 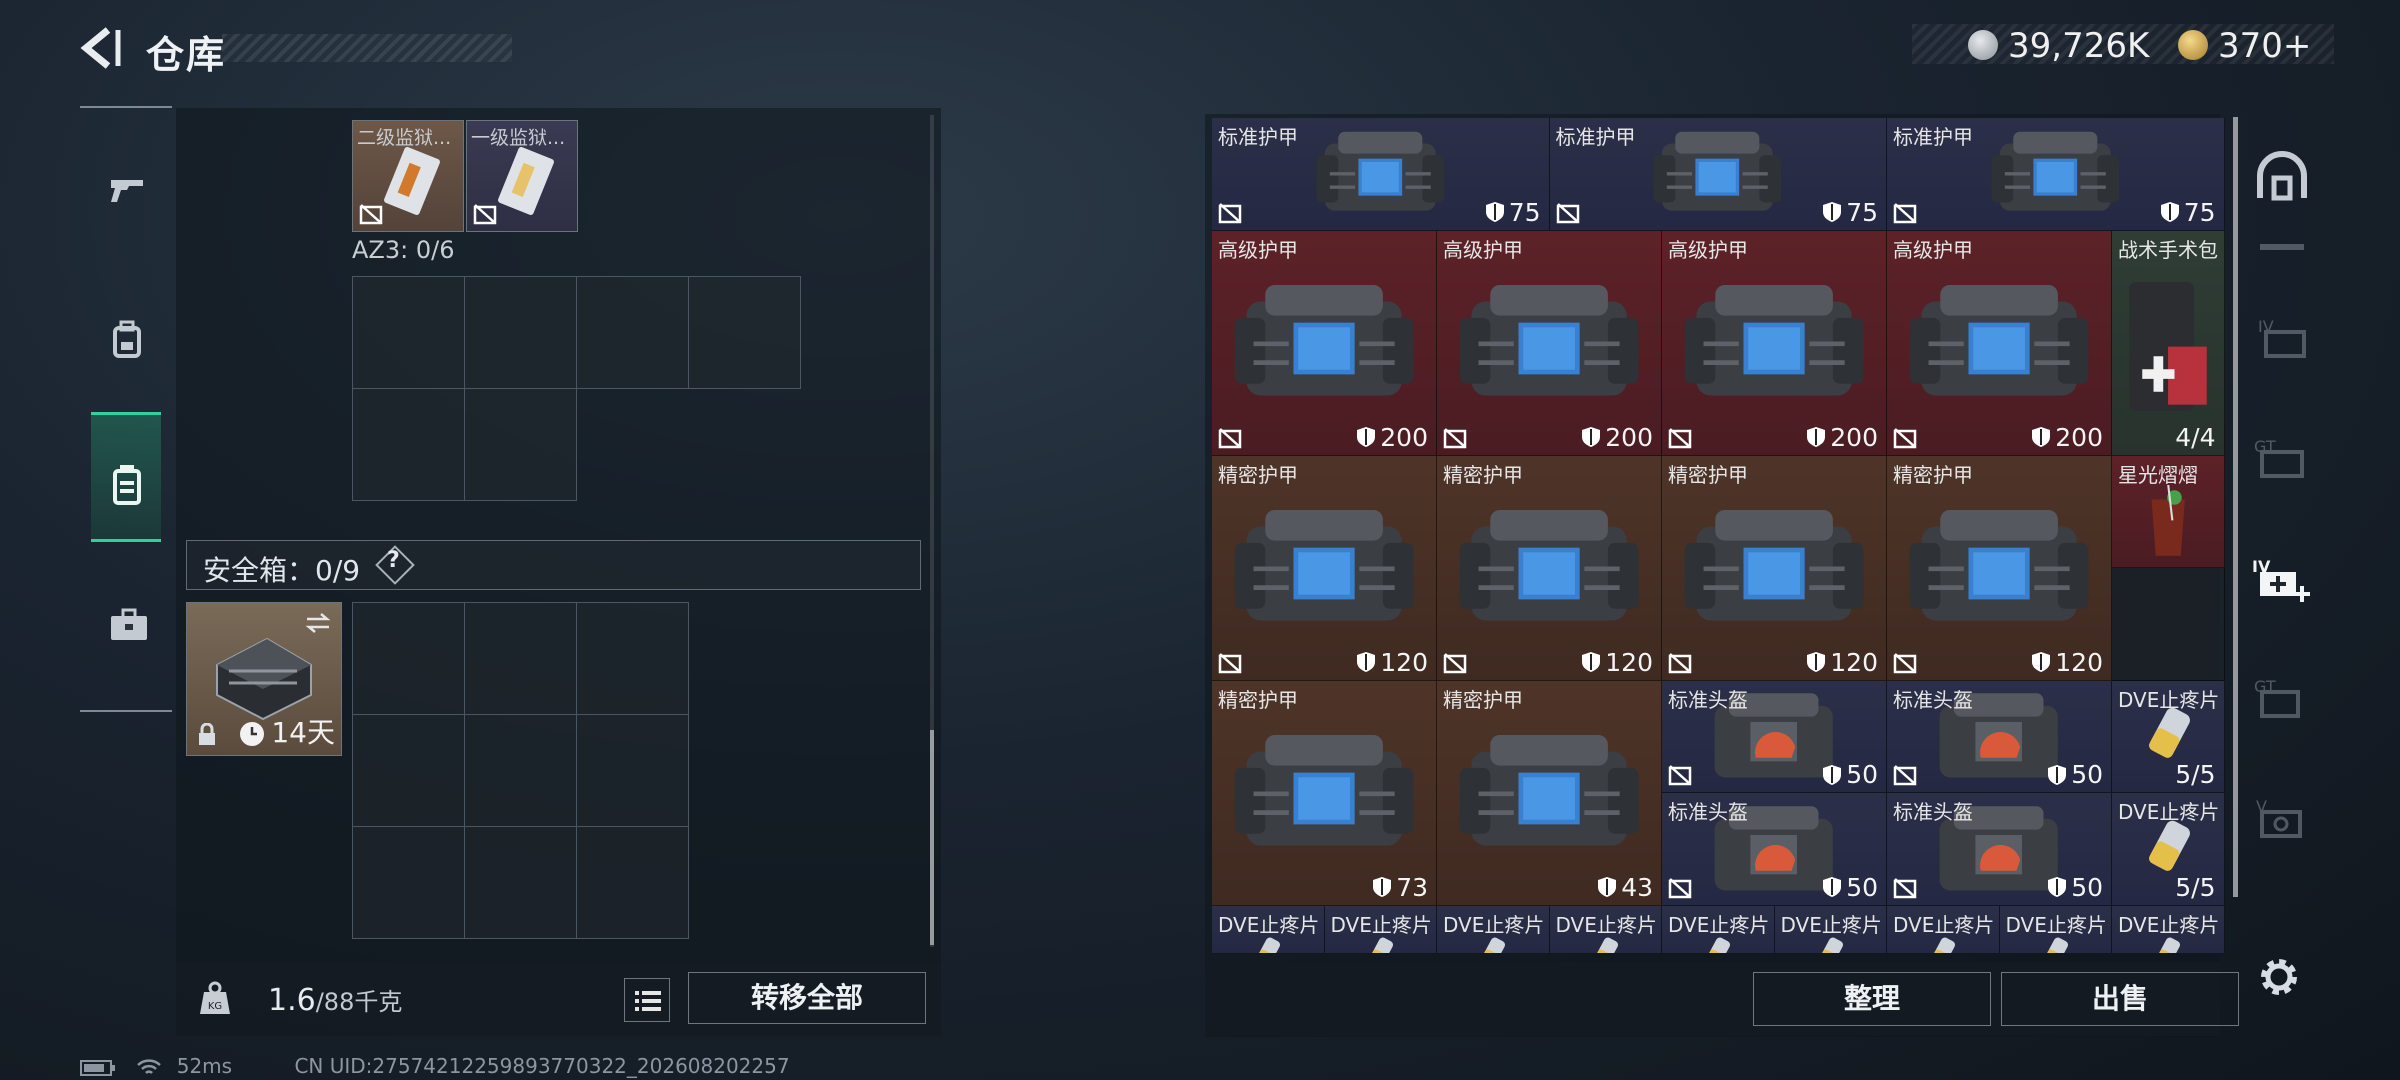 What do you see at coordinates (647, 1000) in the screenshot?
I see `list-view-button` at bounding box center [647, 1000].